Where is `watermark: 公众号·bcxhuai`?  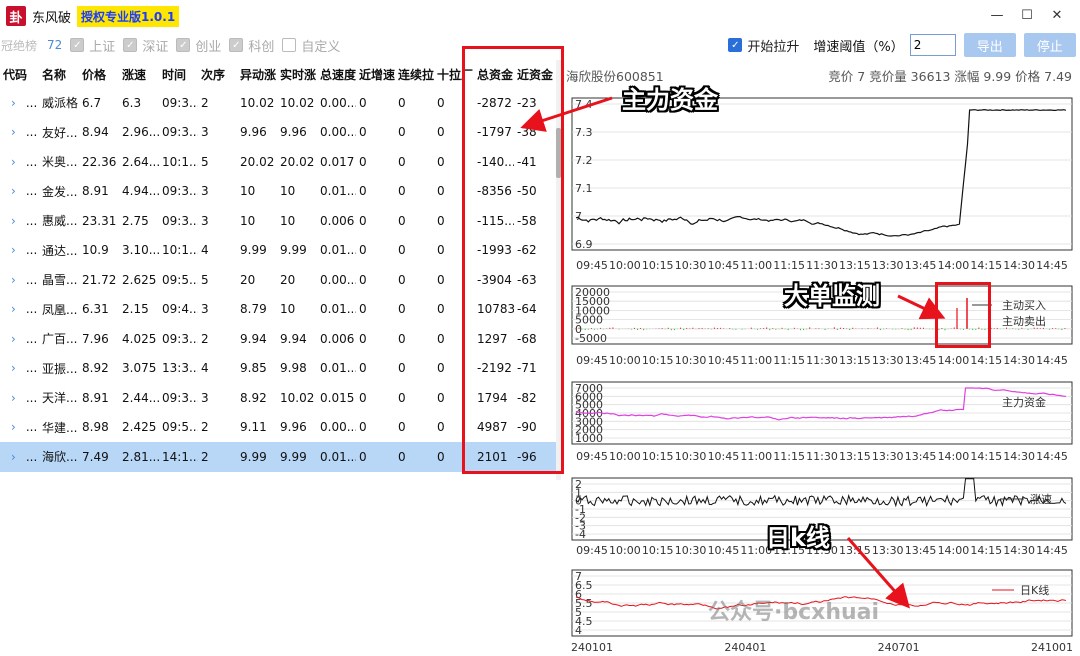 watermark: 公众号·bcxhuai is located at coordinates (794, 612).